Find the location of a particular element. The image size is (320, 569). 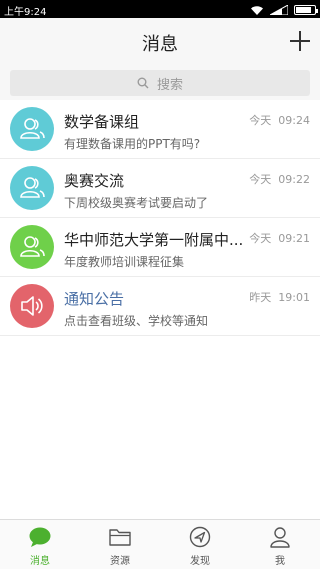

conversation-item: 华中师范大学第一附属中... 年度教师培训课程征集 今天 09:21 is located at coordinates (160, 247).